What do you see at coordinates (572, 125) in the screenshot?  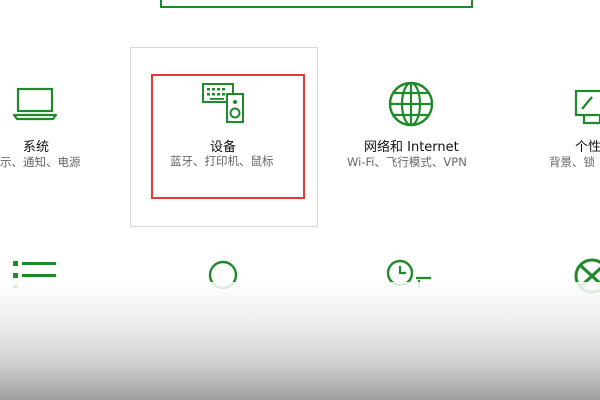 I see `tile-personalization: 个性 背景、锁` at bounding box center [572, 125].